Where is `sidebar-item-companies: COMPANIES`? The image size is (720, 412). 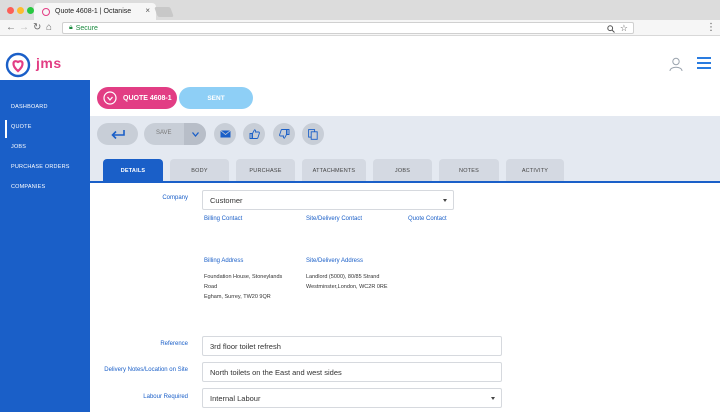
sidebar-item-companies: COMPANIES is located at coordinates (28, 187).